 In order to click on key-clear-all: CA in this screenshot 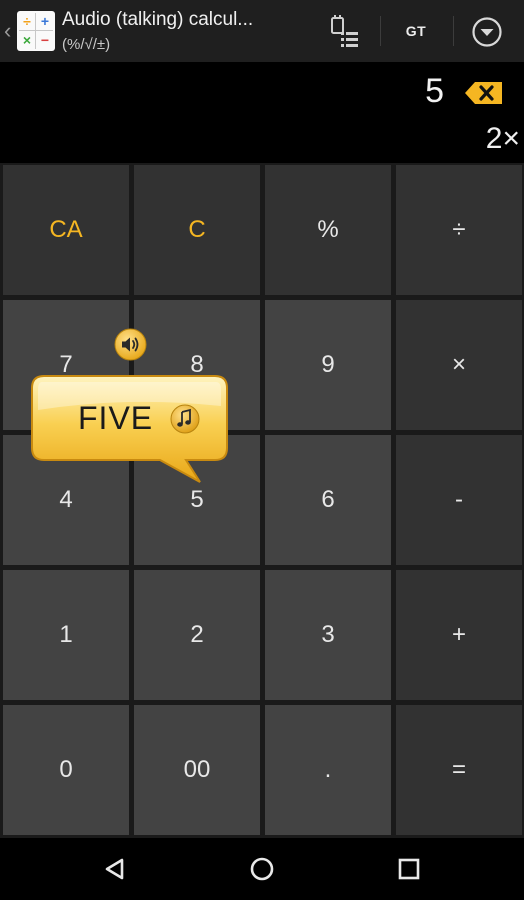, I will do `click(66, 230)`.